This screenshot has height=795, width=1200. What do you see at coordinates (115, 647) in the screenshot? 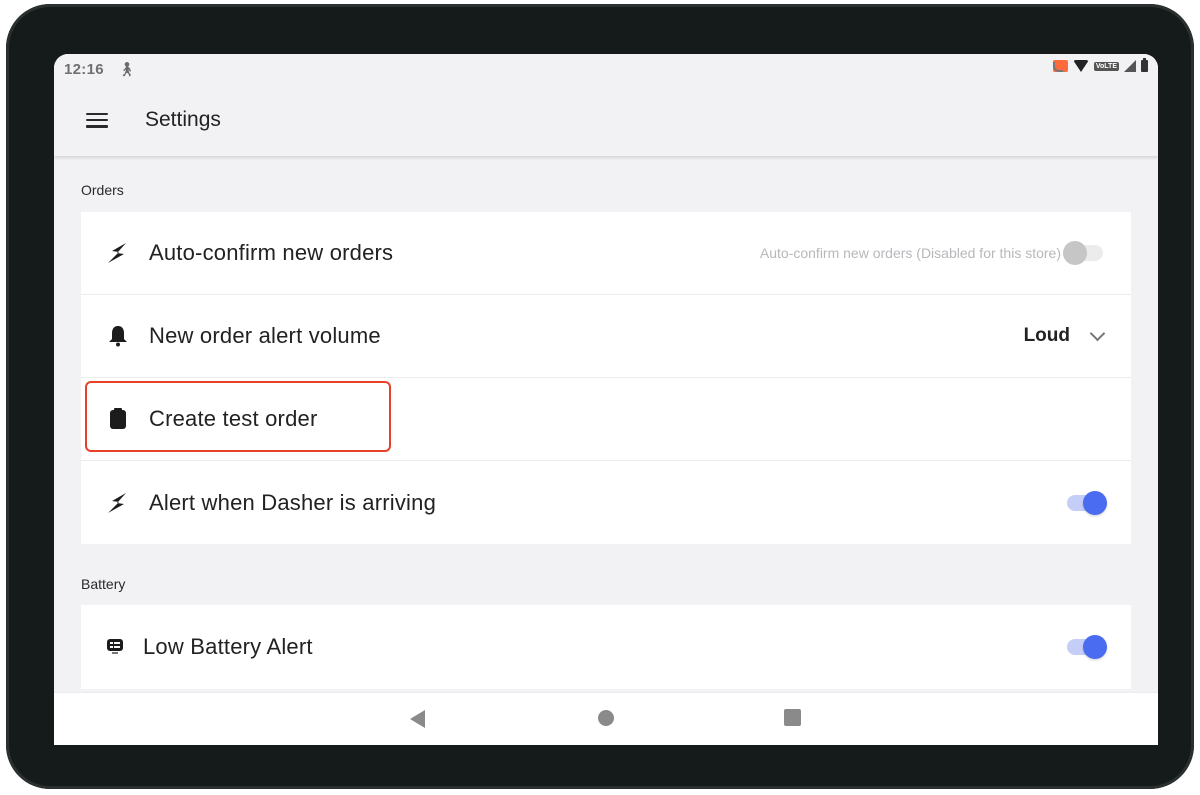
I see `battery-alert-icon` at bounding box center [115, 647].